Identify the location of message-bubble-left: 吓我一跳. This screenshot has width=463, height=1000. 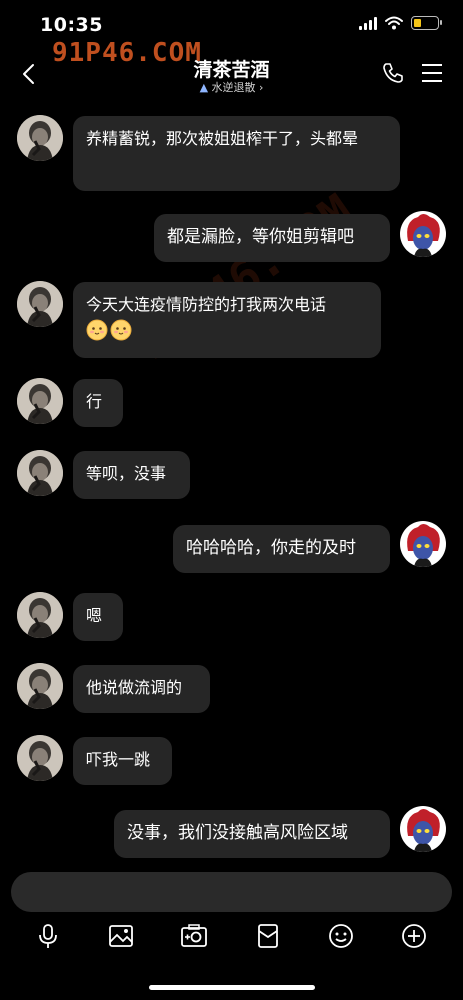
(122, 761).